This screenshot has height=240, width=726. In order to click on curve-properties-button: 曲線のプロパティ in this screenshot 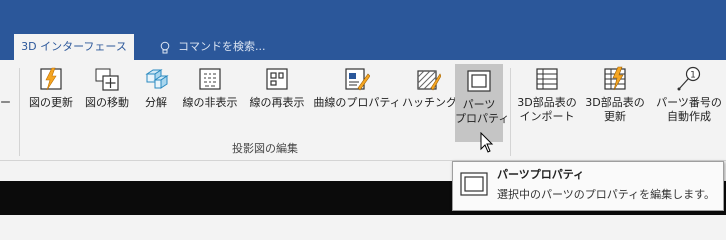, I will do `click(357, 96)`.